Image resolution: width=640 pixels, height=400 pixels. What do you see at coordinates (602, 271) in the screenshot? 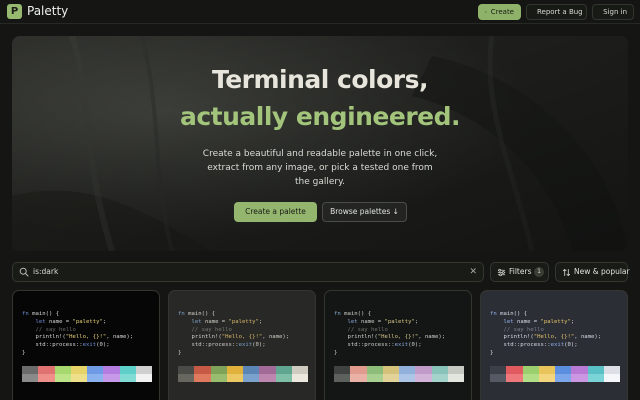
I see `sort-label: New & popular` at bounding box center [602, 271].